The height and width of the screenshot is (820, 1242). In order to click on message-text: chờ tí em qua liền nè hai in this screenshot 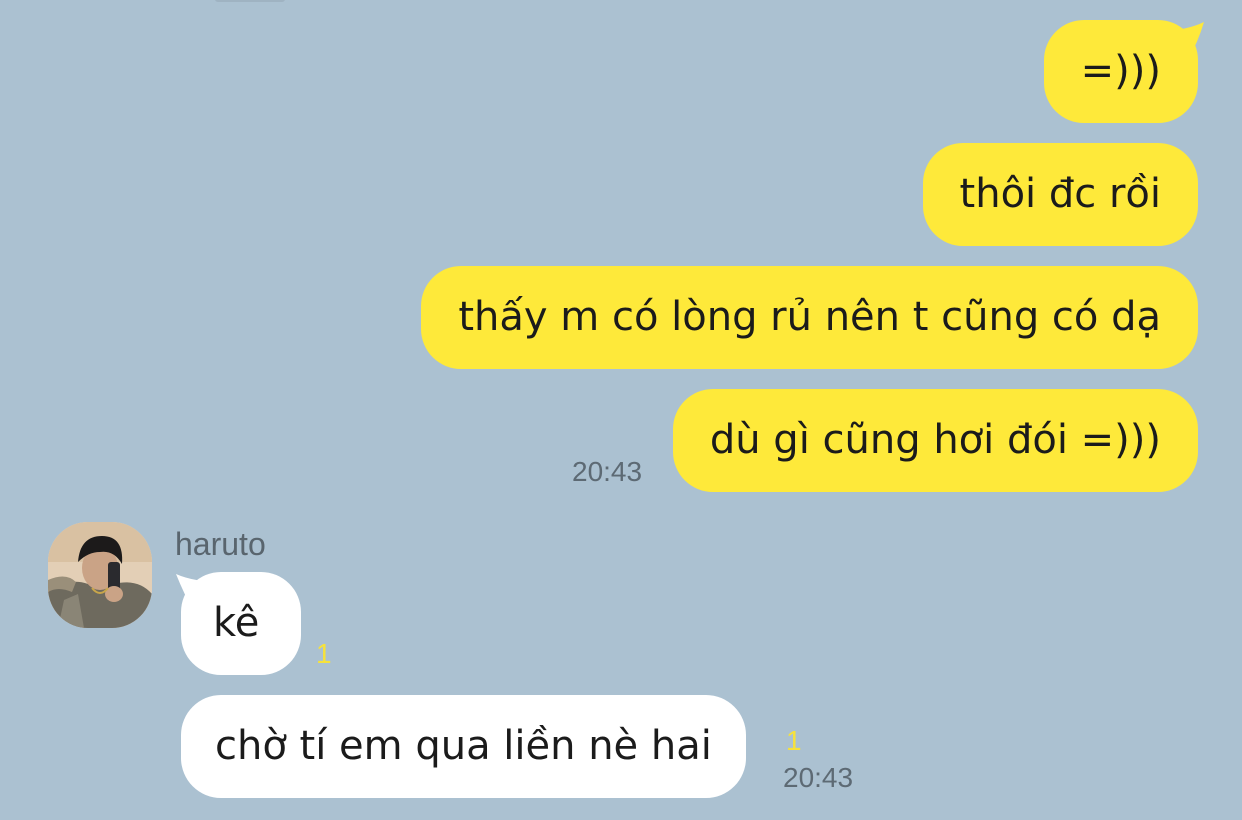, I will do `click(463, 746)`.